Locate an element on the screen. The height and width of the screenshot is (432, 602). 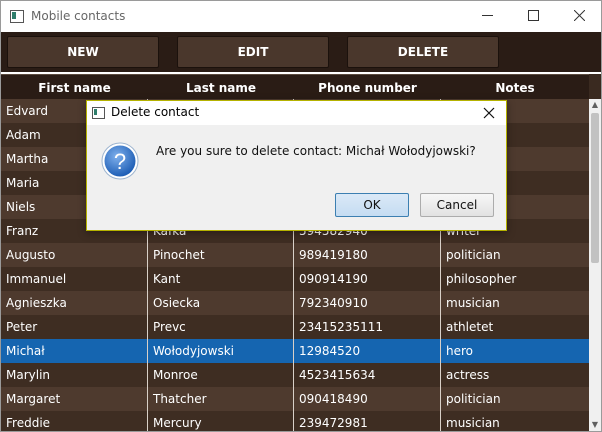
column-header-last-name: Last name is located at coordinates (221, 87).